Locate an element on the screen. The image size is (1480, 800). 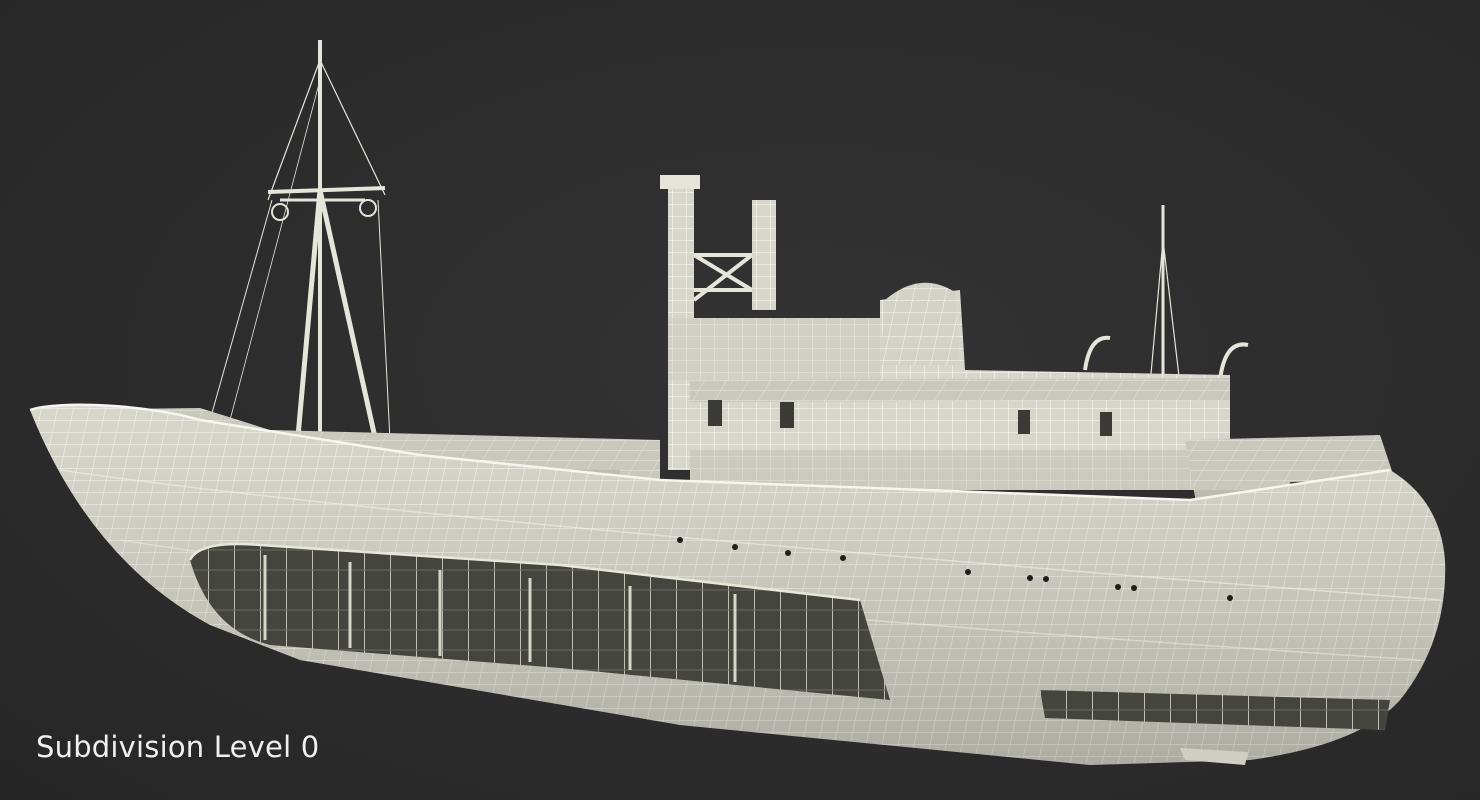
subdivision-level-caption: Subdivision Level 0 is located at coordinates (178, 747).